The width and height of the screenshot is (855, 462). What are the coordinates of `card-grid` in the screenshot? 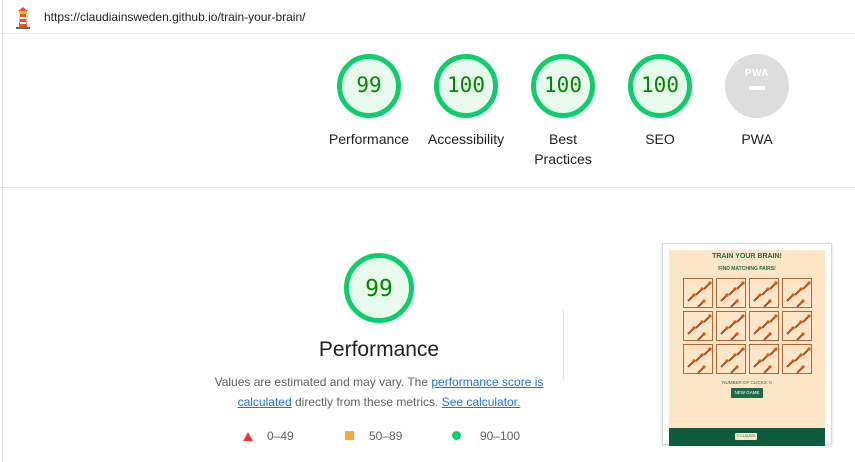 It's located at (747, 327).